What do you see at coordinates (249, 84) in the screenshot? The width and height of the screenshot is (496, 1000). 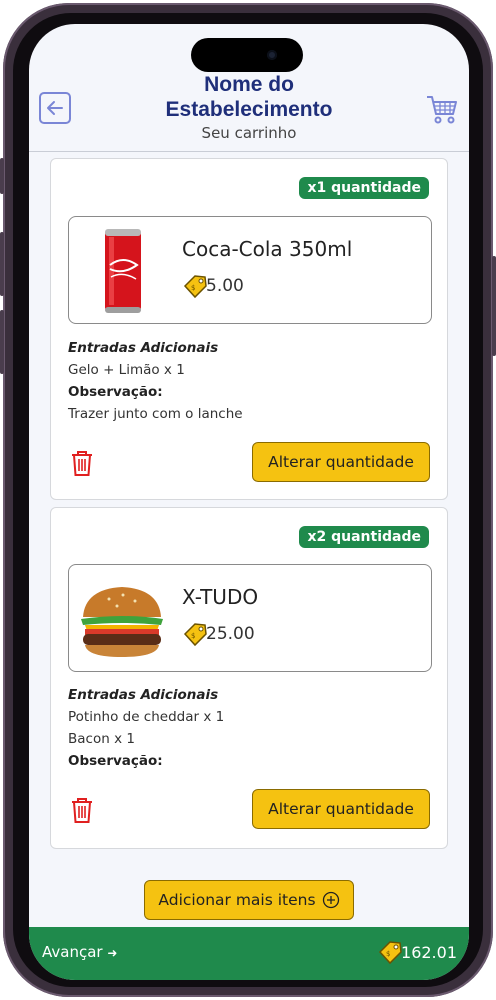 I see `title-line-1: Nome do` at bounding box center [249, 84].